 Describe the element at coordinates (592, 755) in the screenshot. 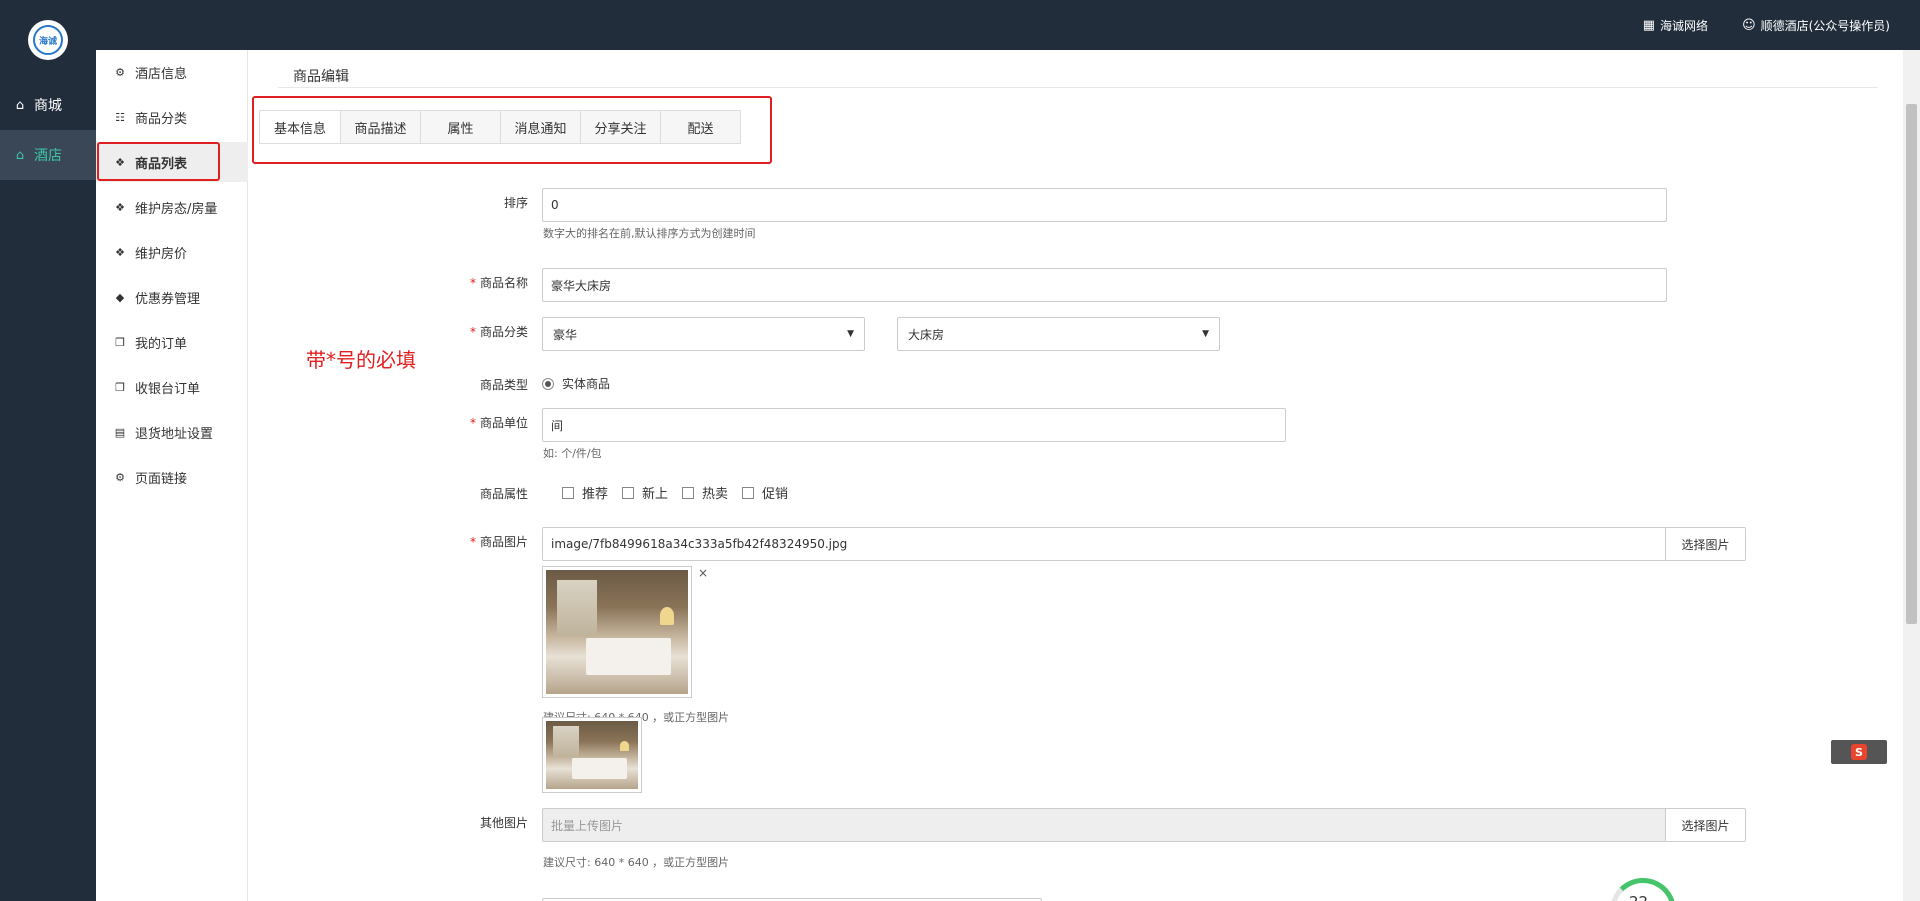

I see `hotel-room-photo` at that location.